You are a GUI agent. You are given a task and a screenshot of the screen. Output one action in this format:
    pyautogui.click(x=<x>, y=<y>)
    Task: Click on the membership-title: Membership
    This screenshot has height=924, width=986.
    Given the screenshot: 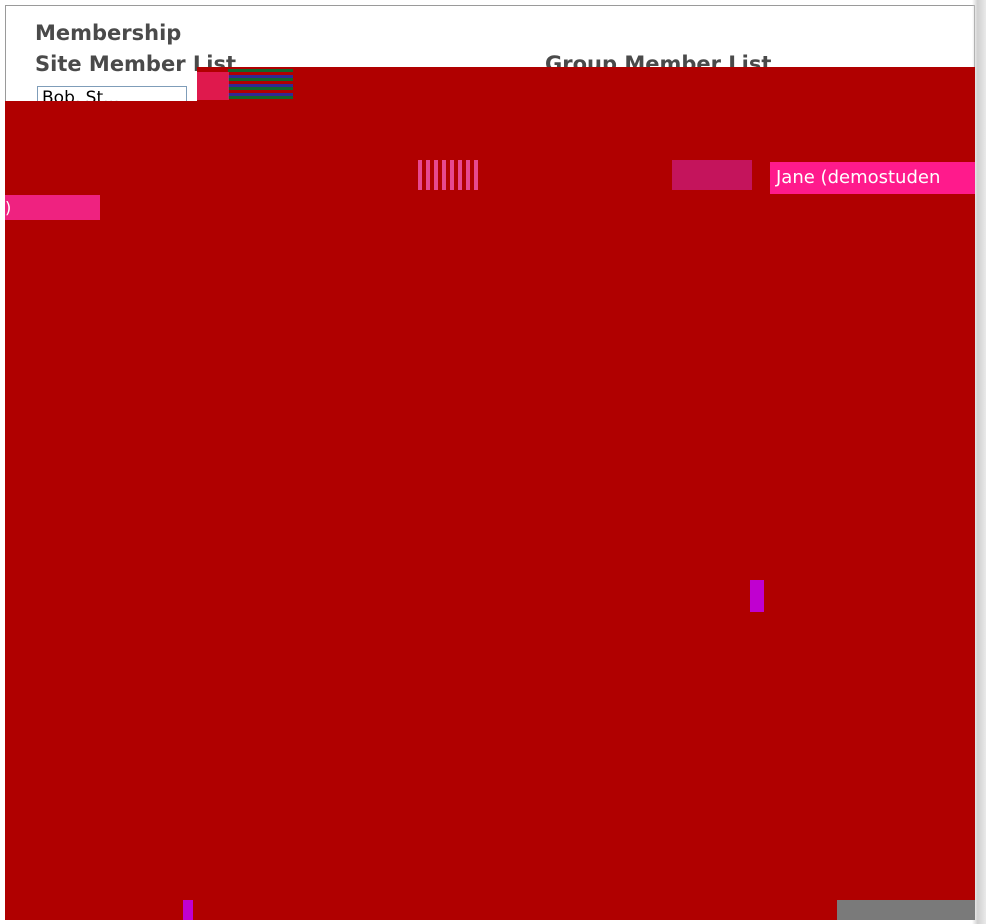 What is the action you would take?
    pyautogui.click(x=108, y=33)
    